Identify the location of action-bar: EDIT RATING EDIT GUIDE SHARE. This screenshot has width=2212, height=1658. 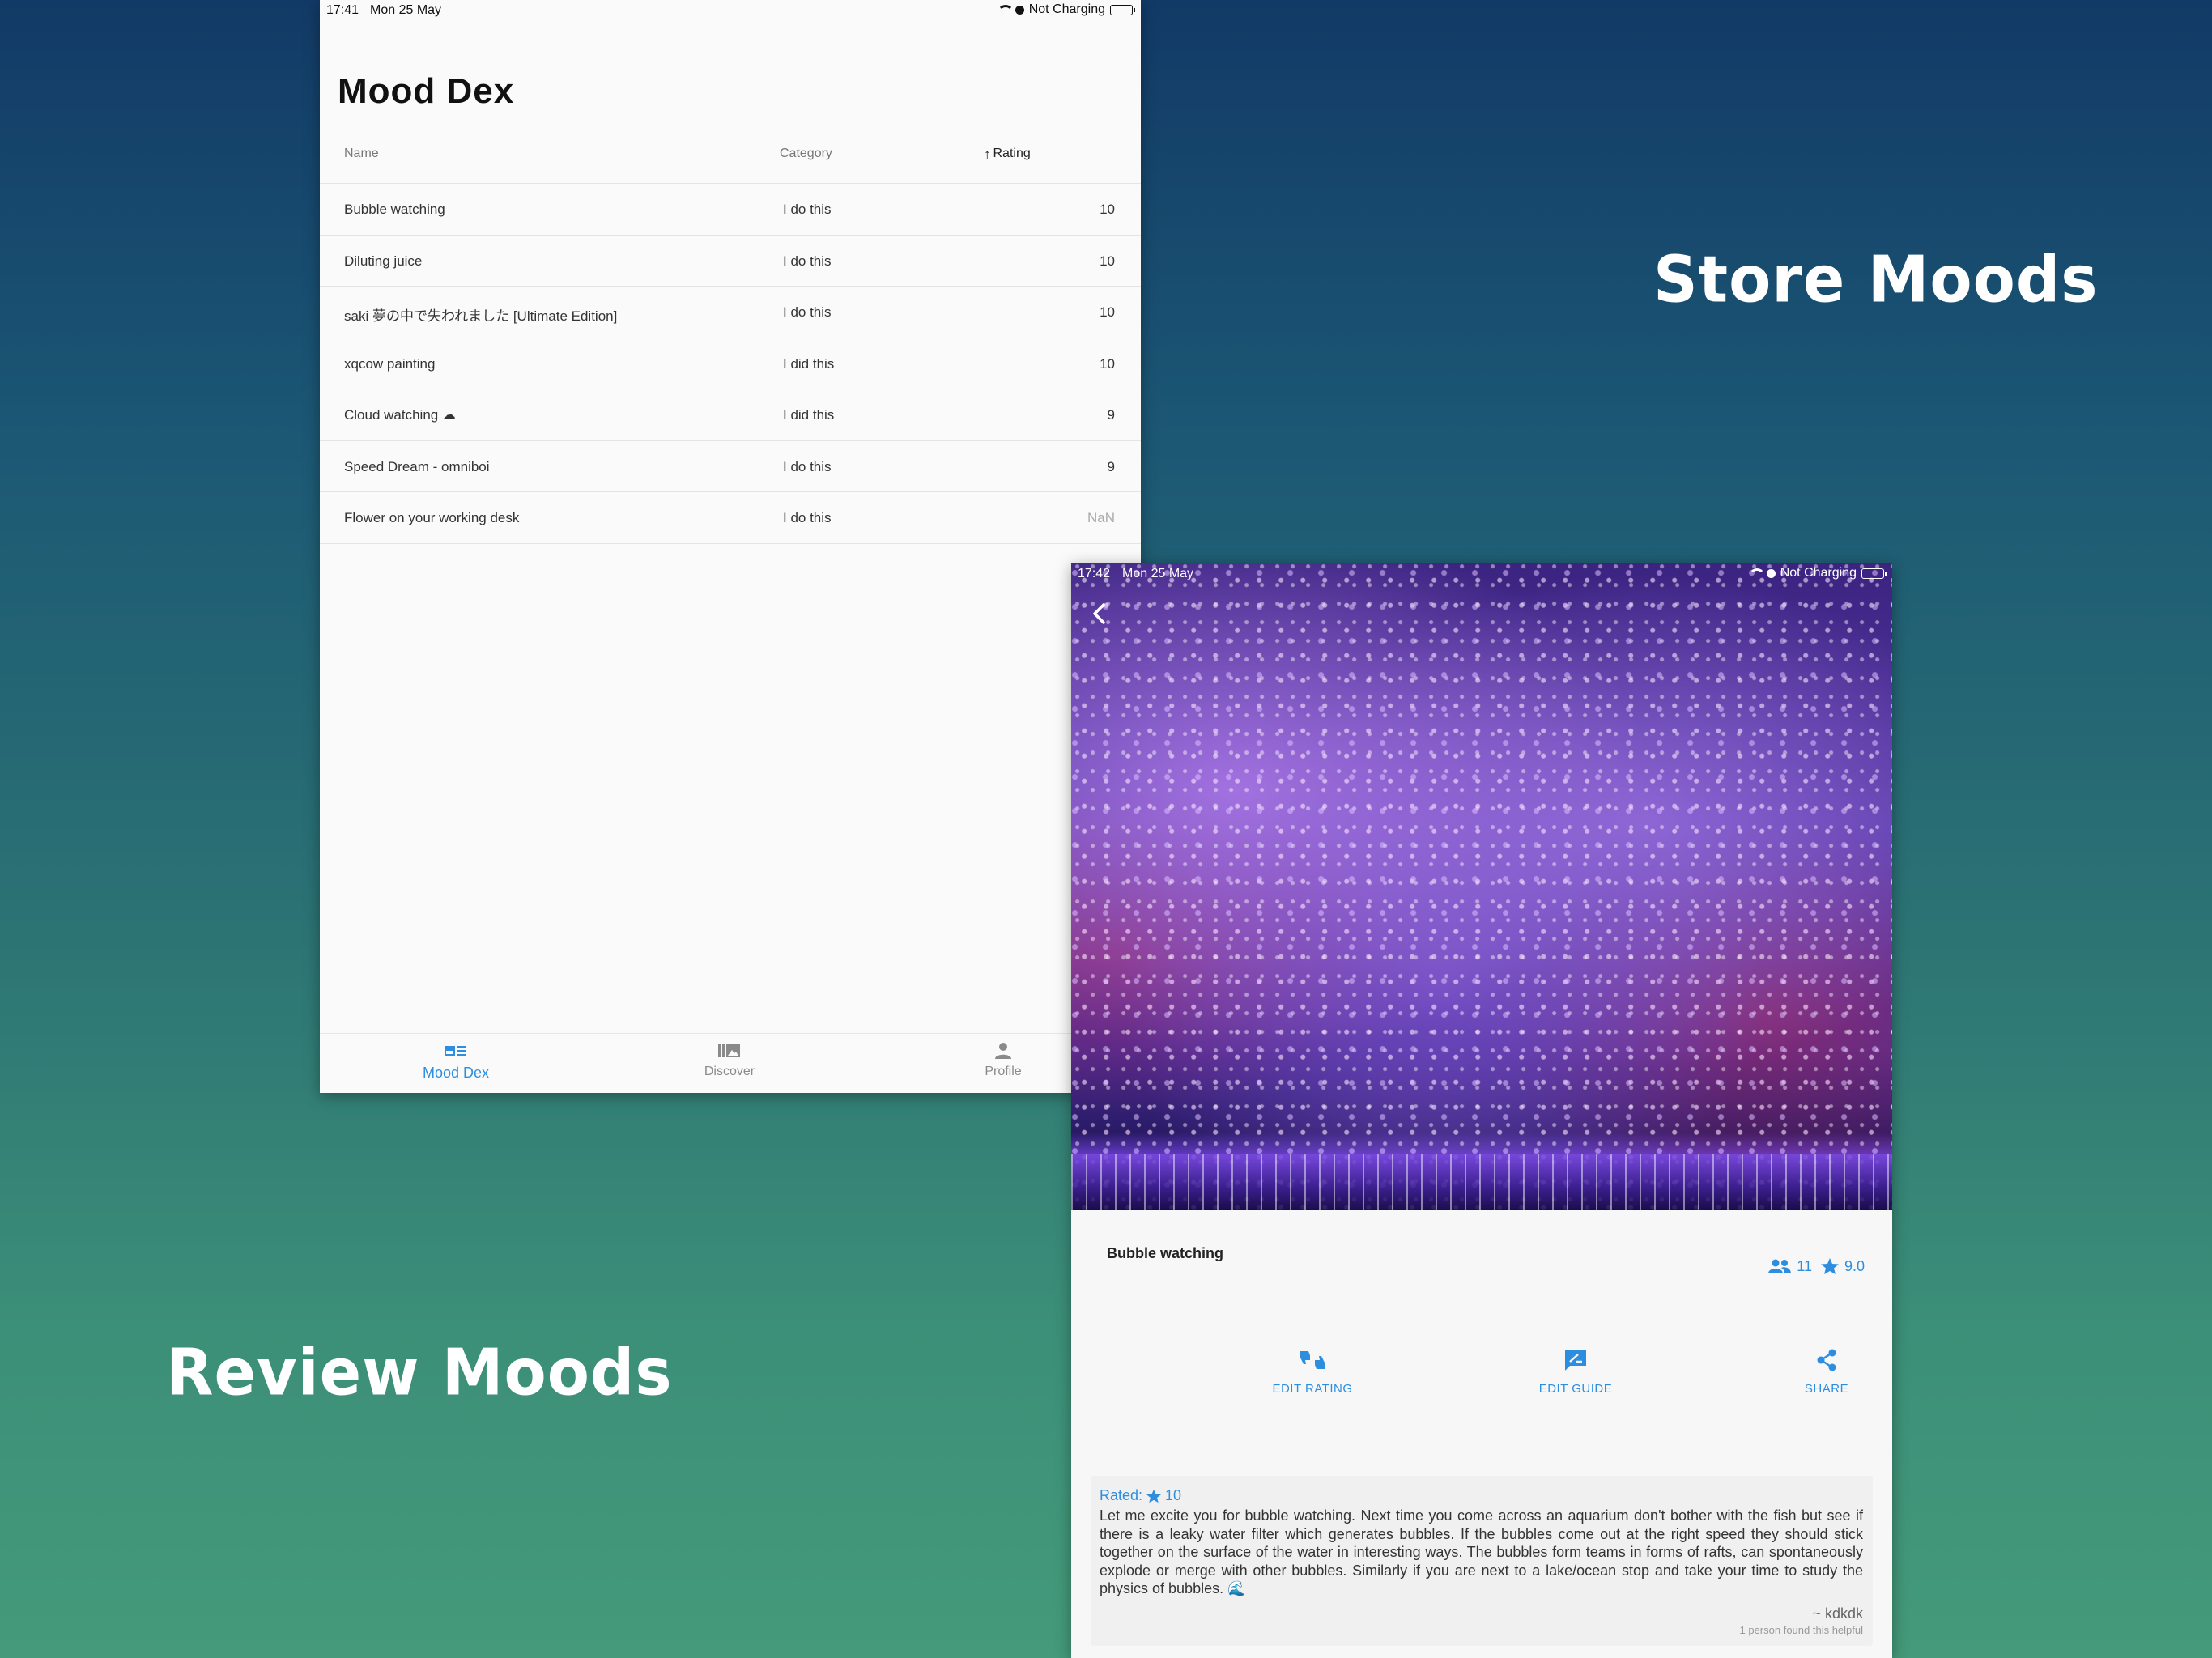
(1481, 1380).